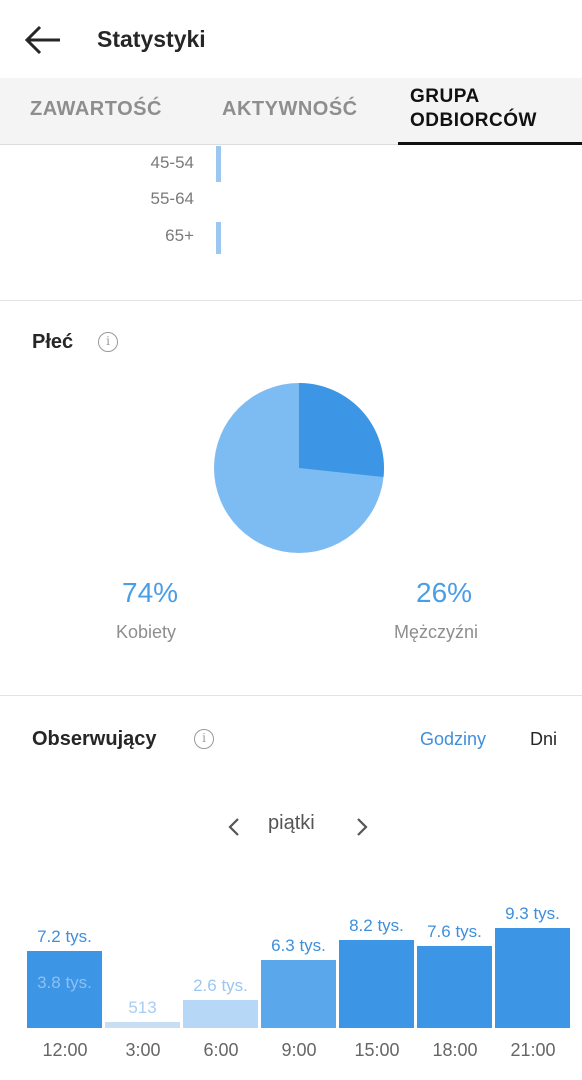  Describe the element at coordinates (53, 342) in the screenshot. I see `gender-title: Płeć` at that location.